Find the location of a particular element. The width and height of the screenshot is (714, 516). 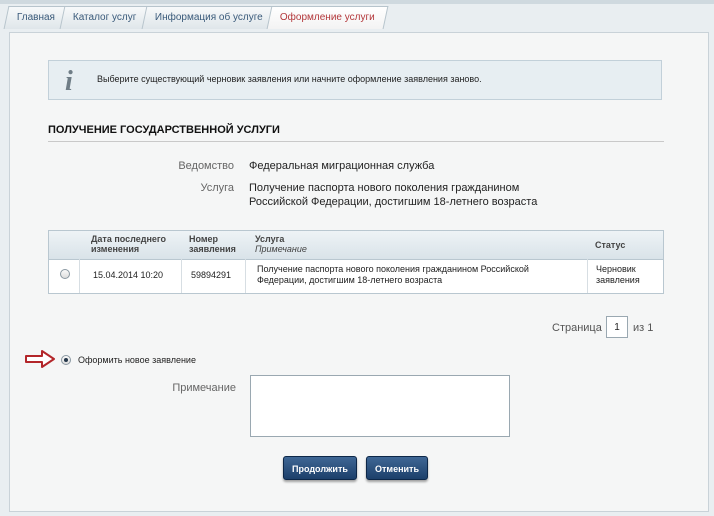

row-status-line1: Черновик is located at coordinates (616, 269).